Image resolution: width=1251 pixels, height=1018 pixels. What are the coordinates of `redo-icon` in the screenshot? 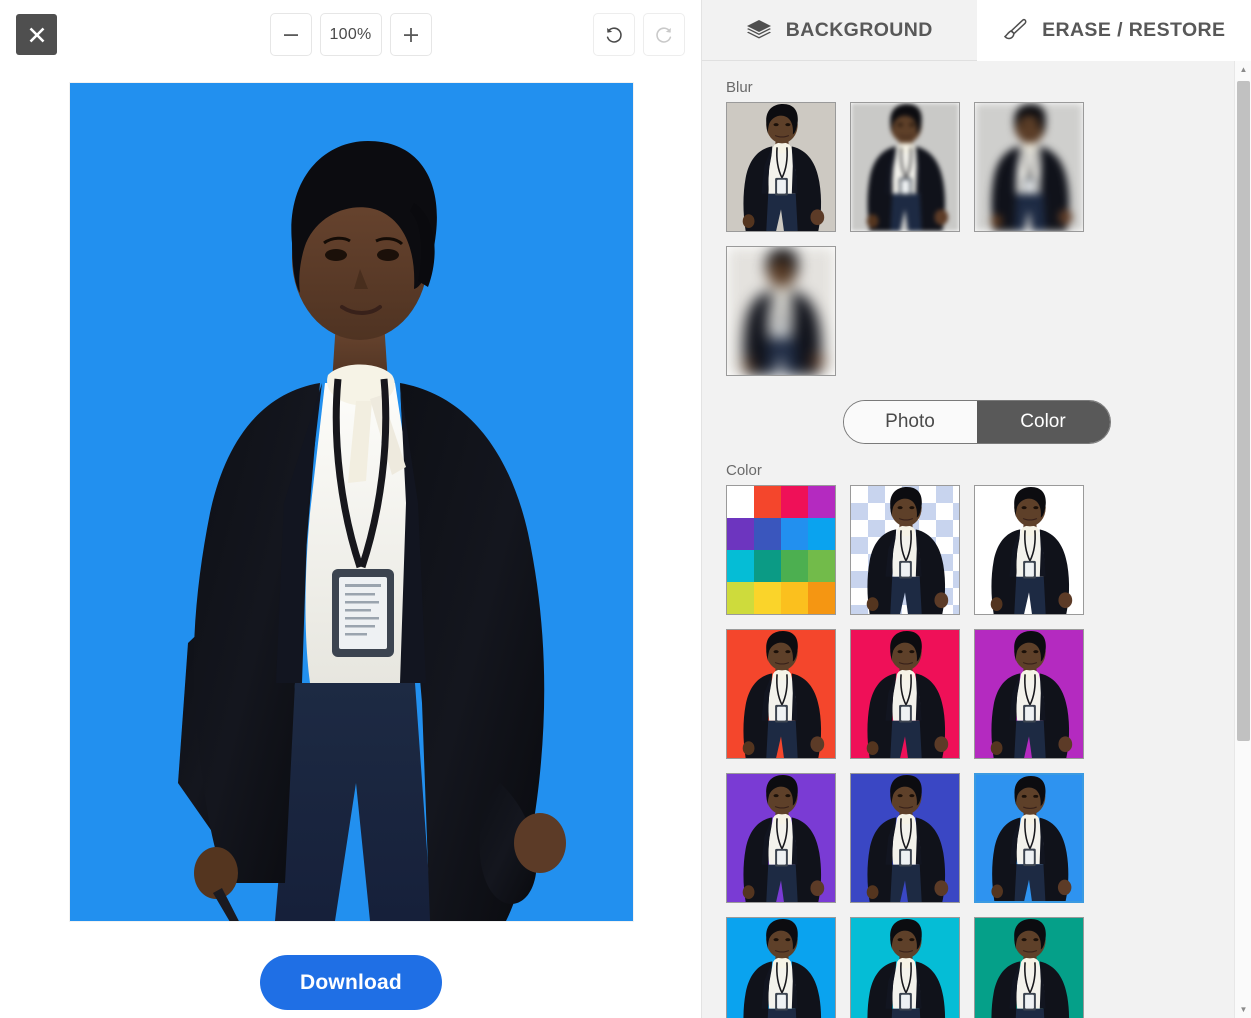 It's located at (664, 34).